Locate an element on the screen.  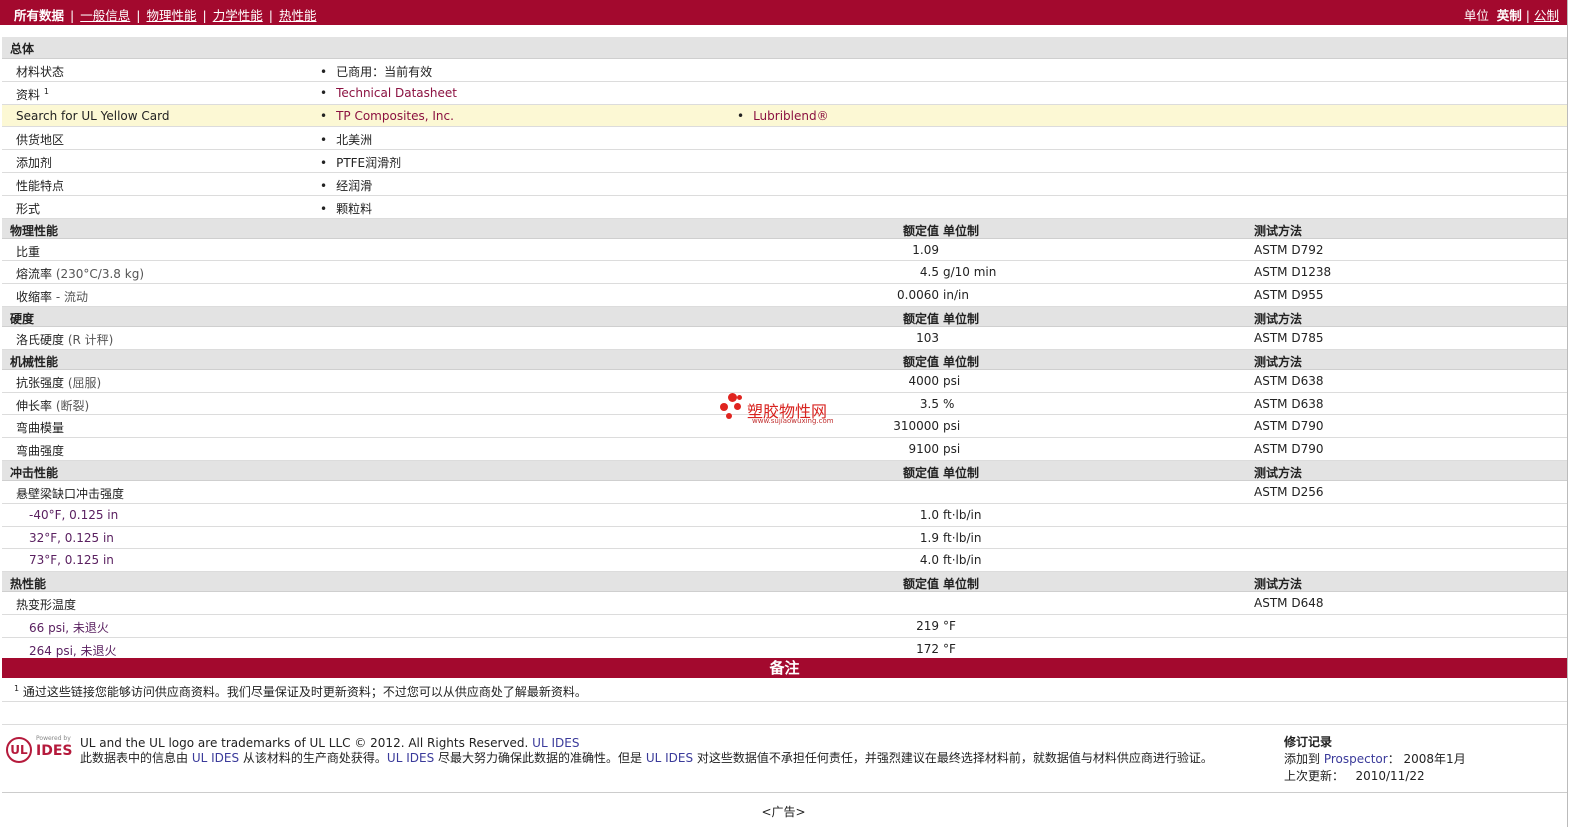
row-condition: (屈服) is located at coordinates (84, 382).